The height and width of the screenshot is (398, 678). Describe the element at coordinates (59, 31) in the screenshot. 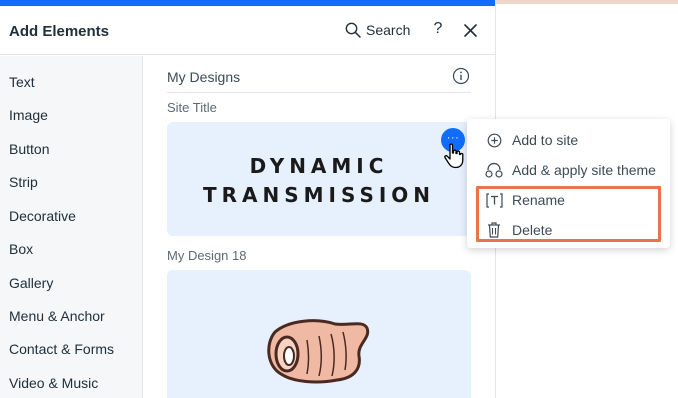

I see `panel-title: Add Elements` at that location.